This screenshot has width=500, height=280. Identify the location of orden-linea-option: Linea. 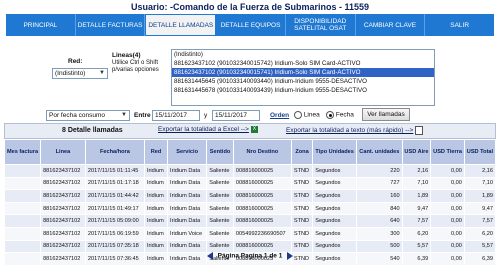
(307, 115).